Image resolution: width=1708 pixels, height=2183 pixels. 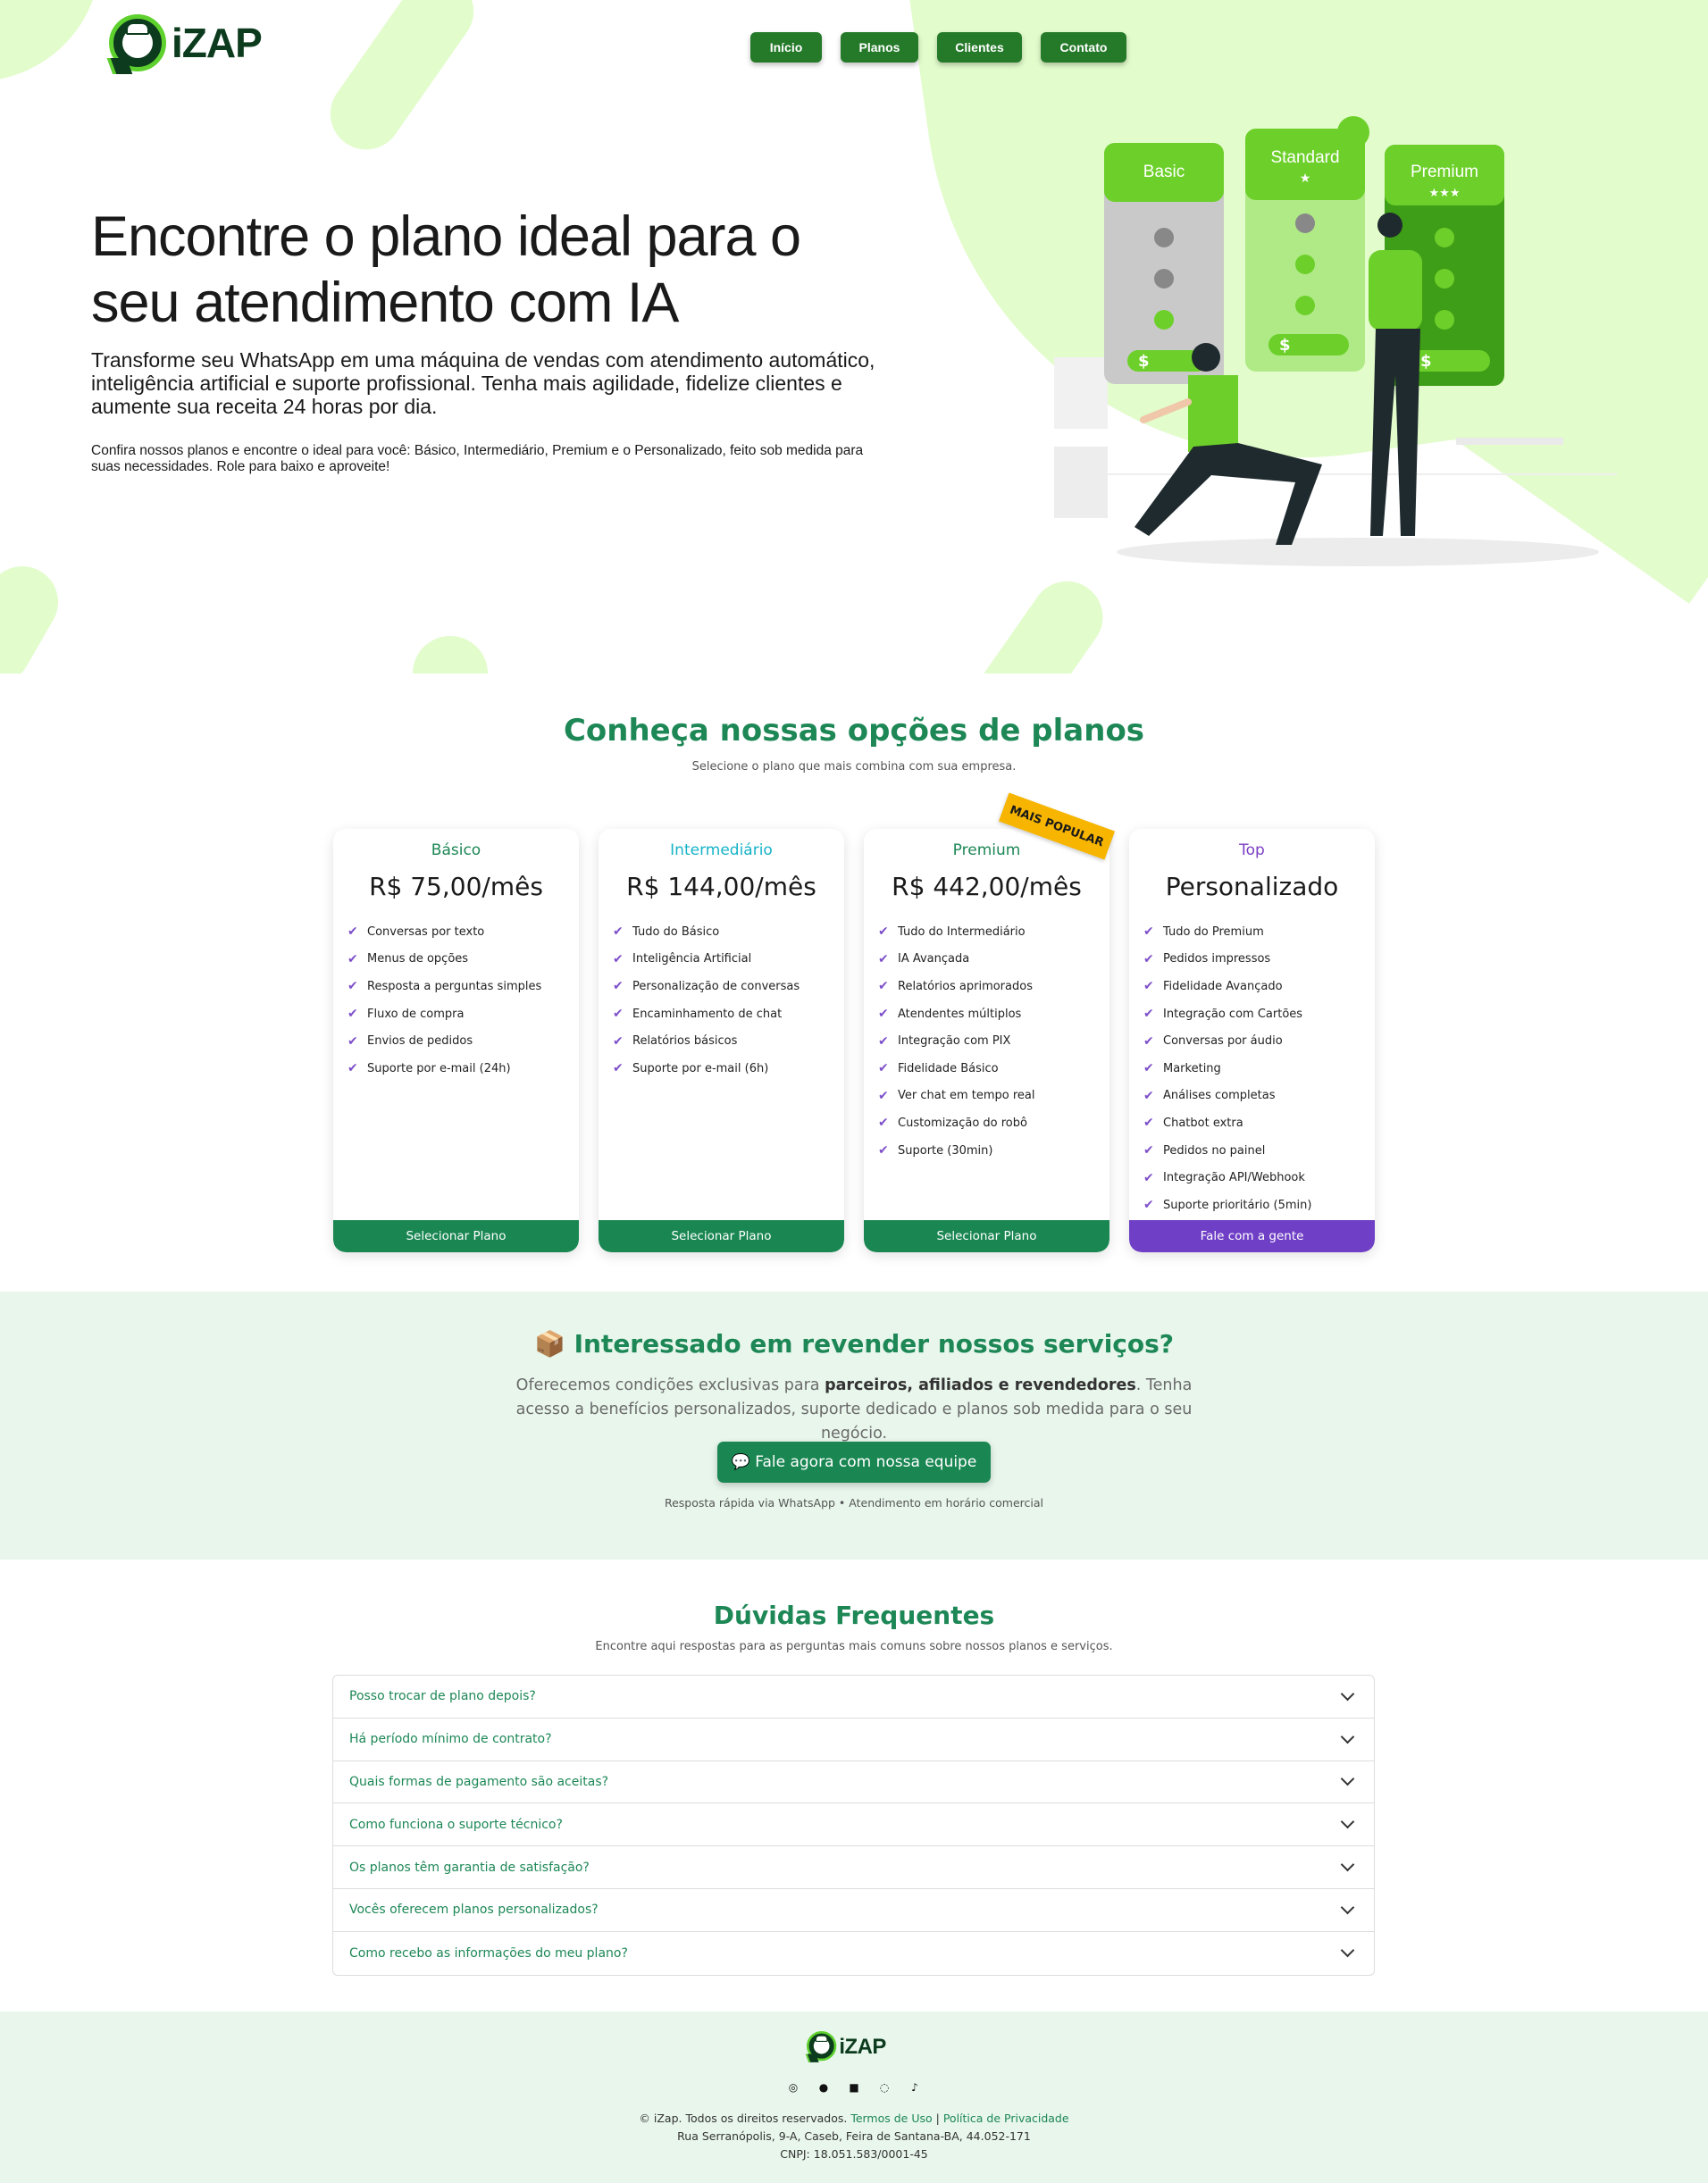 I want to click on feature-label: Relatórios básicos, so click(x=685, y=1041).